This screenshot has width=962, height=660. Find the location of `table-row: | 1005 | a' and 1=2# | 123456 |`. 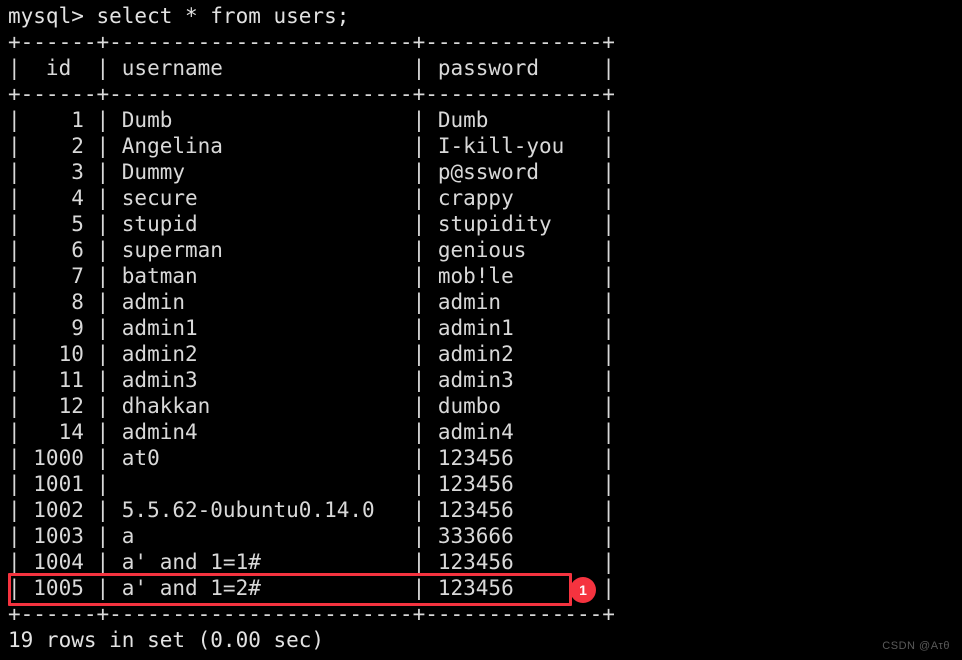

table-row: | 1005 | a' and 1=2# | 123456 | is located at coordinates (311, 588).